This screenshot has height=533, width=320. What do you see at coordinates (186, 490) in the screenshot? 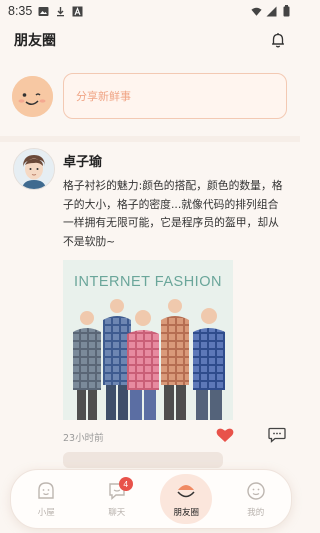
I see `moments-icon` at bounding box center [186, 490].